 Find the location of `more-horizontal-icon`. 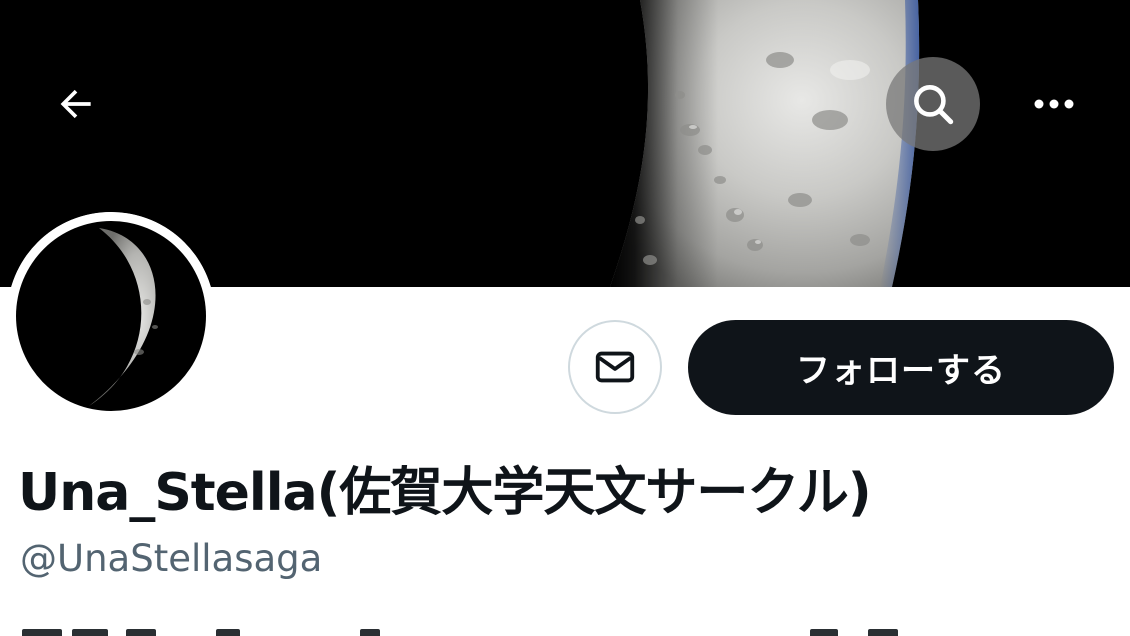

more-horizontal-icon is located at coordinates (1054, 104).